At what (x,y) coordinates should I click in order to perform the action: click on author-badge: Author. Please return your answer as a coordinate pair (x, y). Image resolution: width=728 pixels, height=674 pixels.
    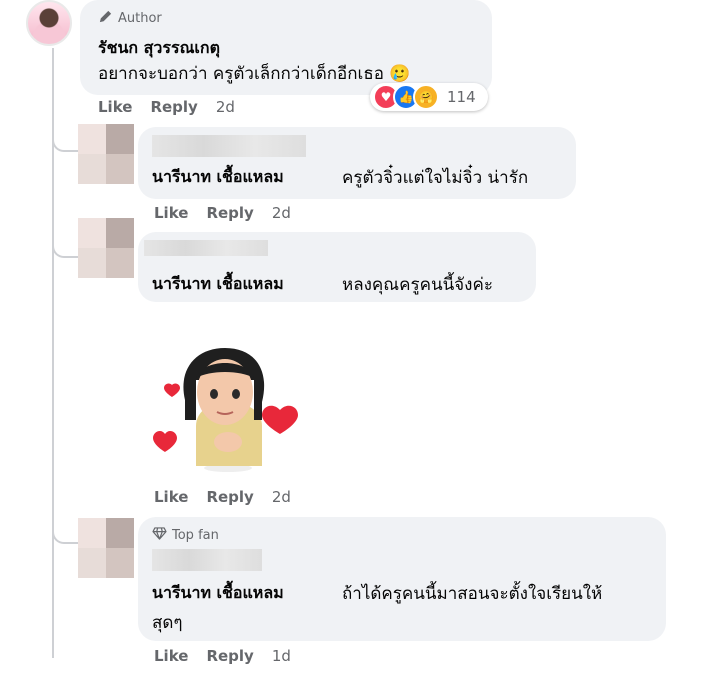
    Looking at the image, I should click on (130, 18).